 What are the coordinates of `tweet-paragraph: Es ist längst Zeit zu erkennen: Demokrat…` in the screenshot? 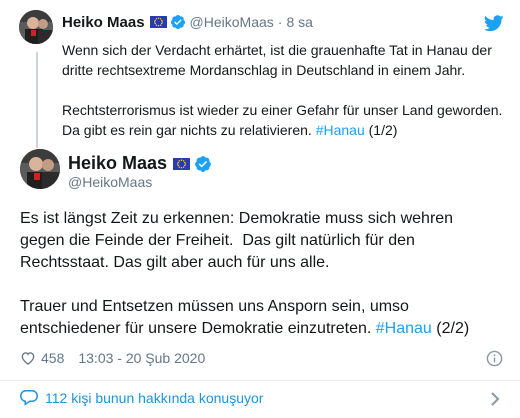 It's located at (239, 240).